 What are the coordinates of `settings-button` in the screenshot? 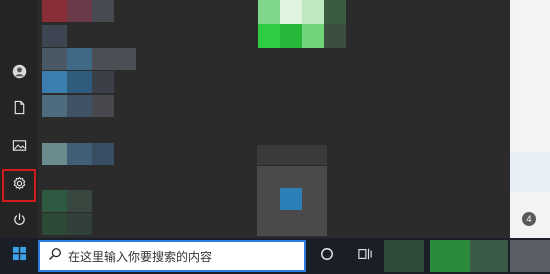 It's located at (19, 185).